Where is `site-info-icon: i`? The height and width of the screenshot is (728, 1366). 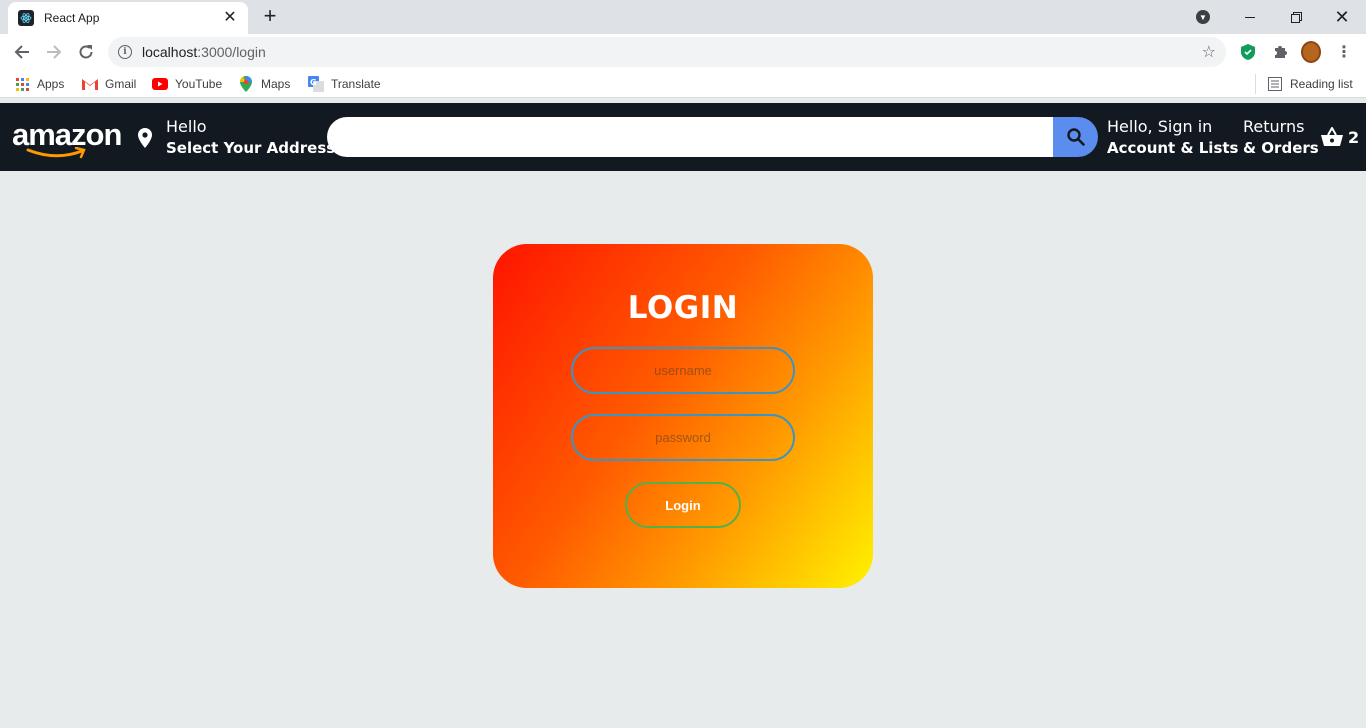 site-info-icon: i is located at coordinates (125, 52).